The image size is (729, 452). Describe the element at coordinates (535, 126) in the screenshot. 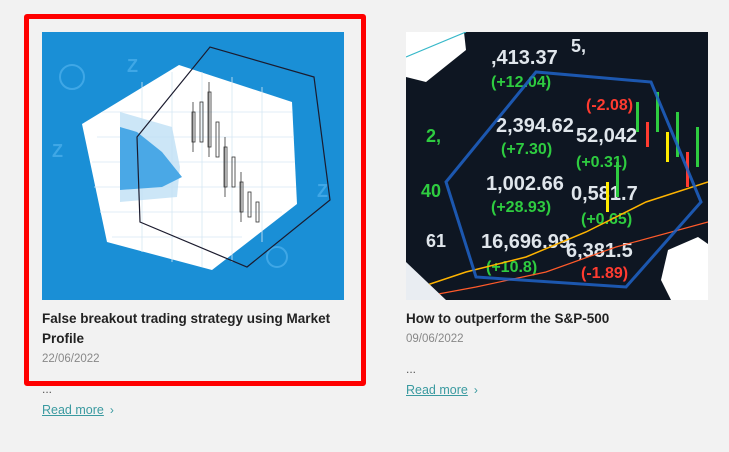

I see `svg-text: 2,394.62` at that location.